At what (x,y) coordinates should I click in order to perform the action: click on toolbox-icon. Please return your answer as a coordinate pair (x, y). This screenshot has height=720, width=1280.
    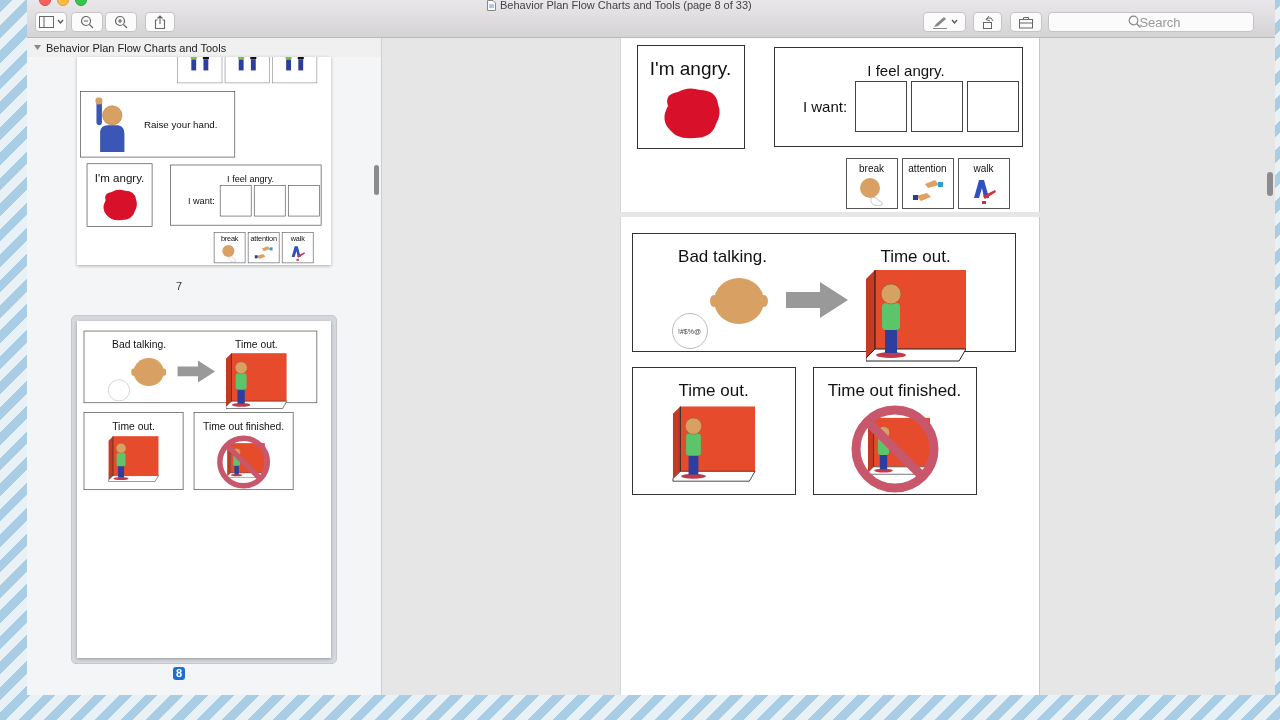
    Looking at the image, I should click on (1026, 22).